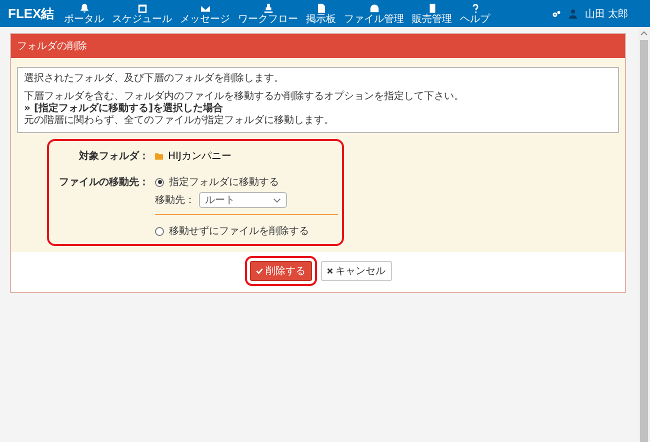  I want to click on info-text: 元の階層に関わらず、全てのファイルが指定フォルダに移動します。, so click(179, 121).